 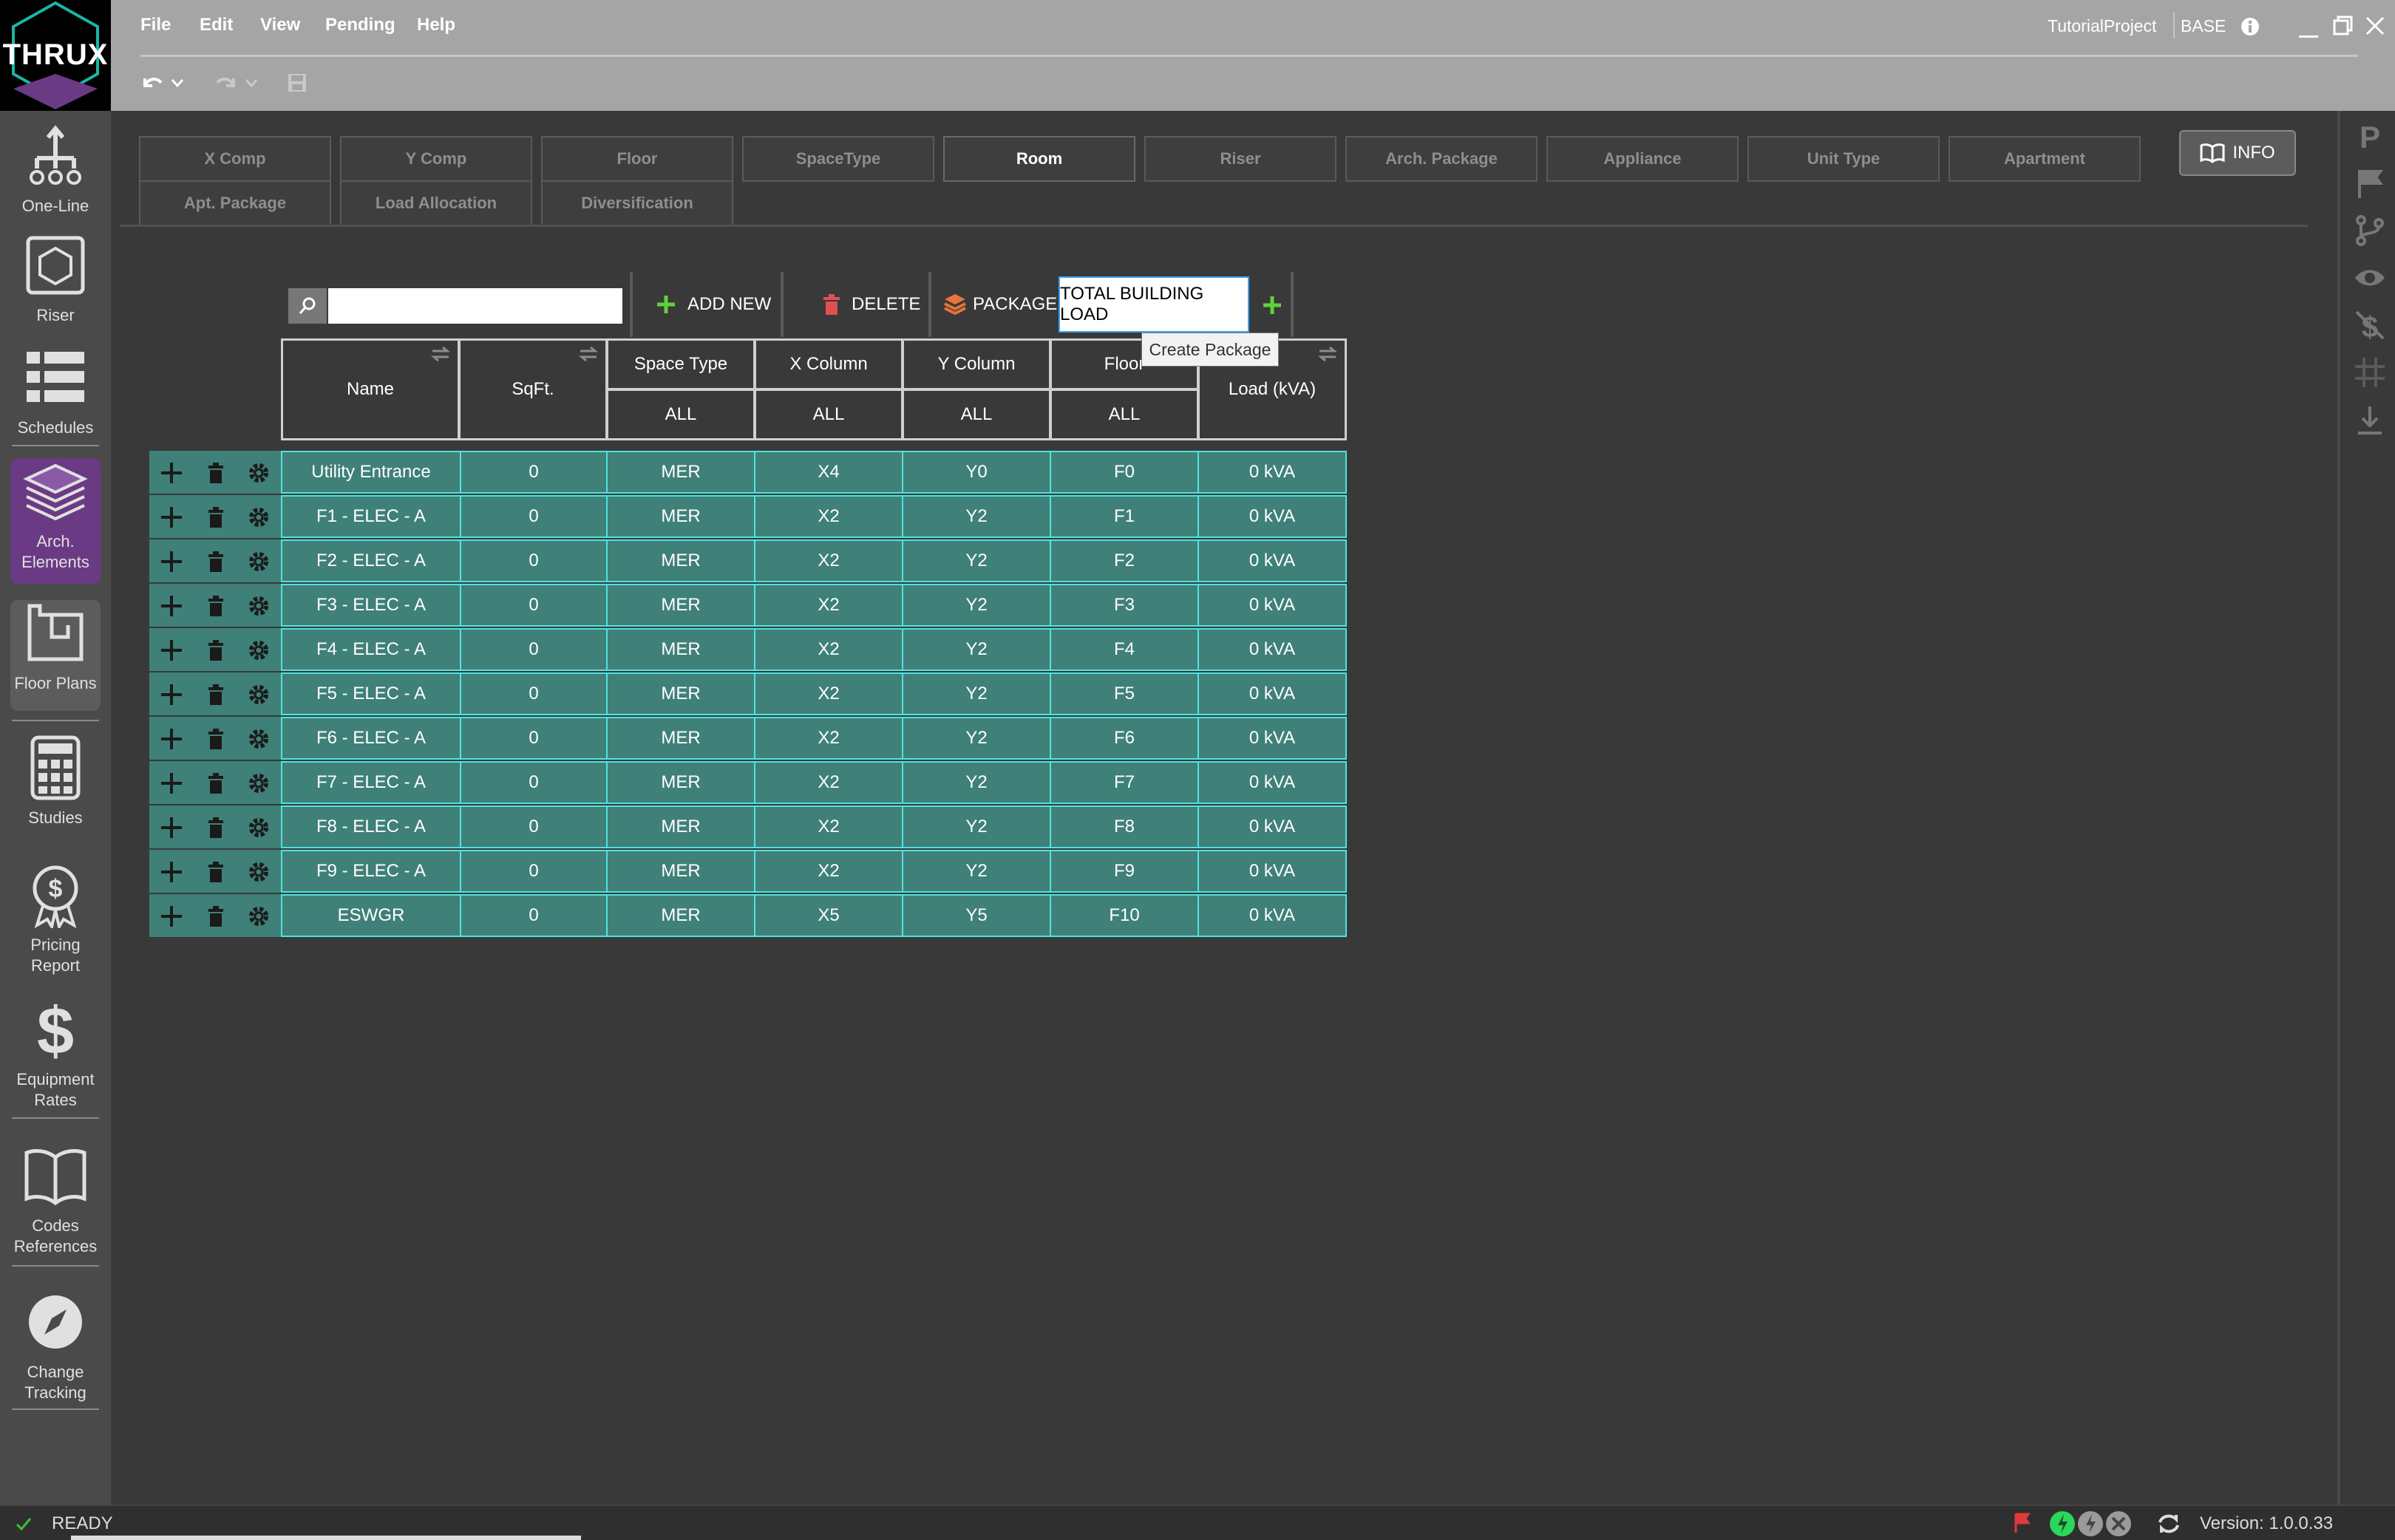 I want to click on create-package-plus-icon, so click(x=1272, y=305).